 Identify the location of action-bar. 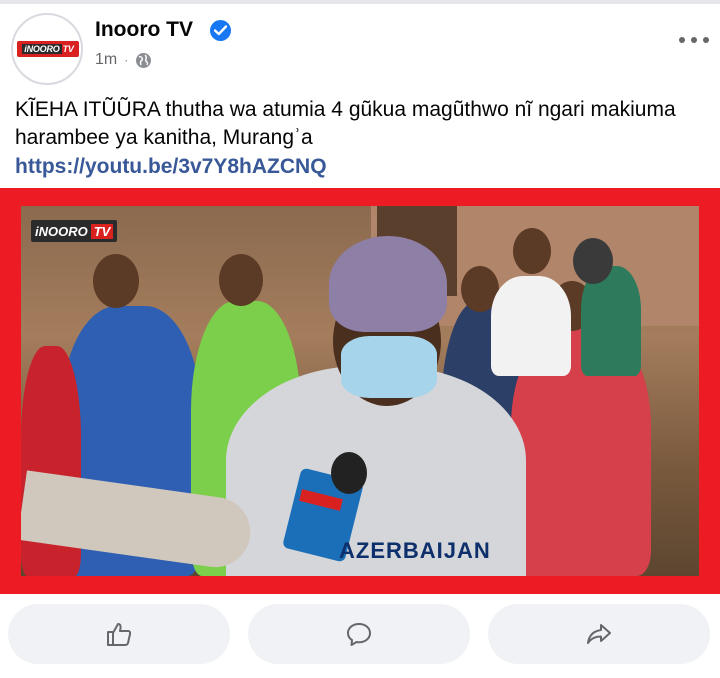
(360, 636).